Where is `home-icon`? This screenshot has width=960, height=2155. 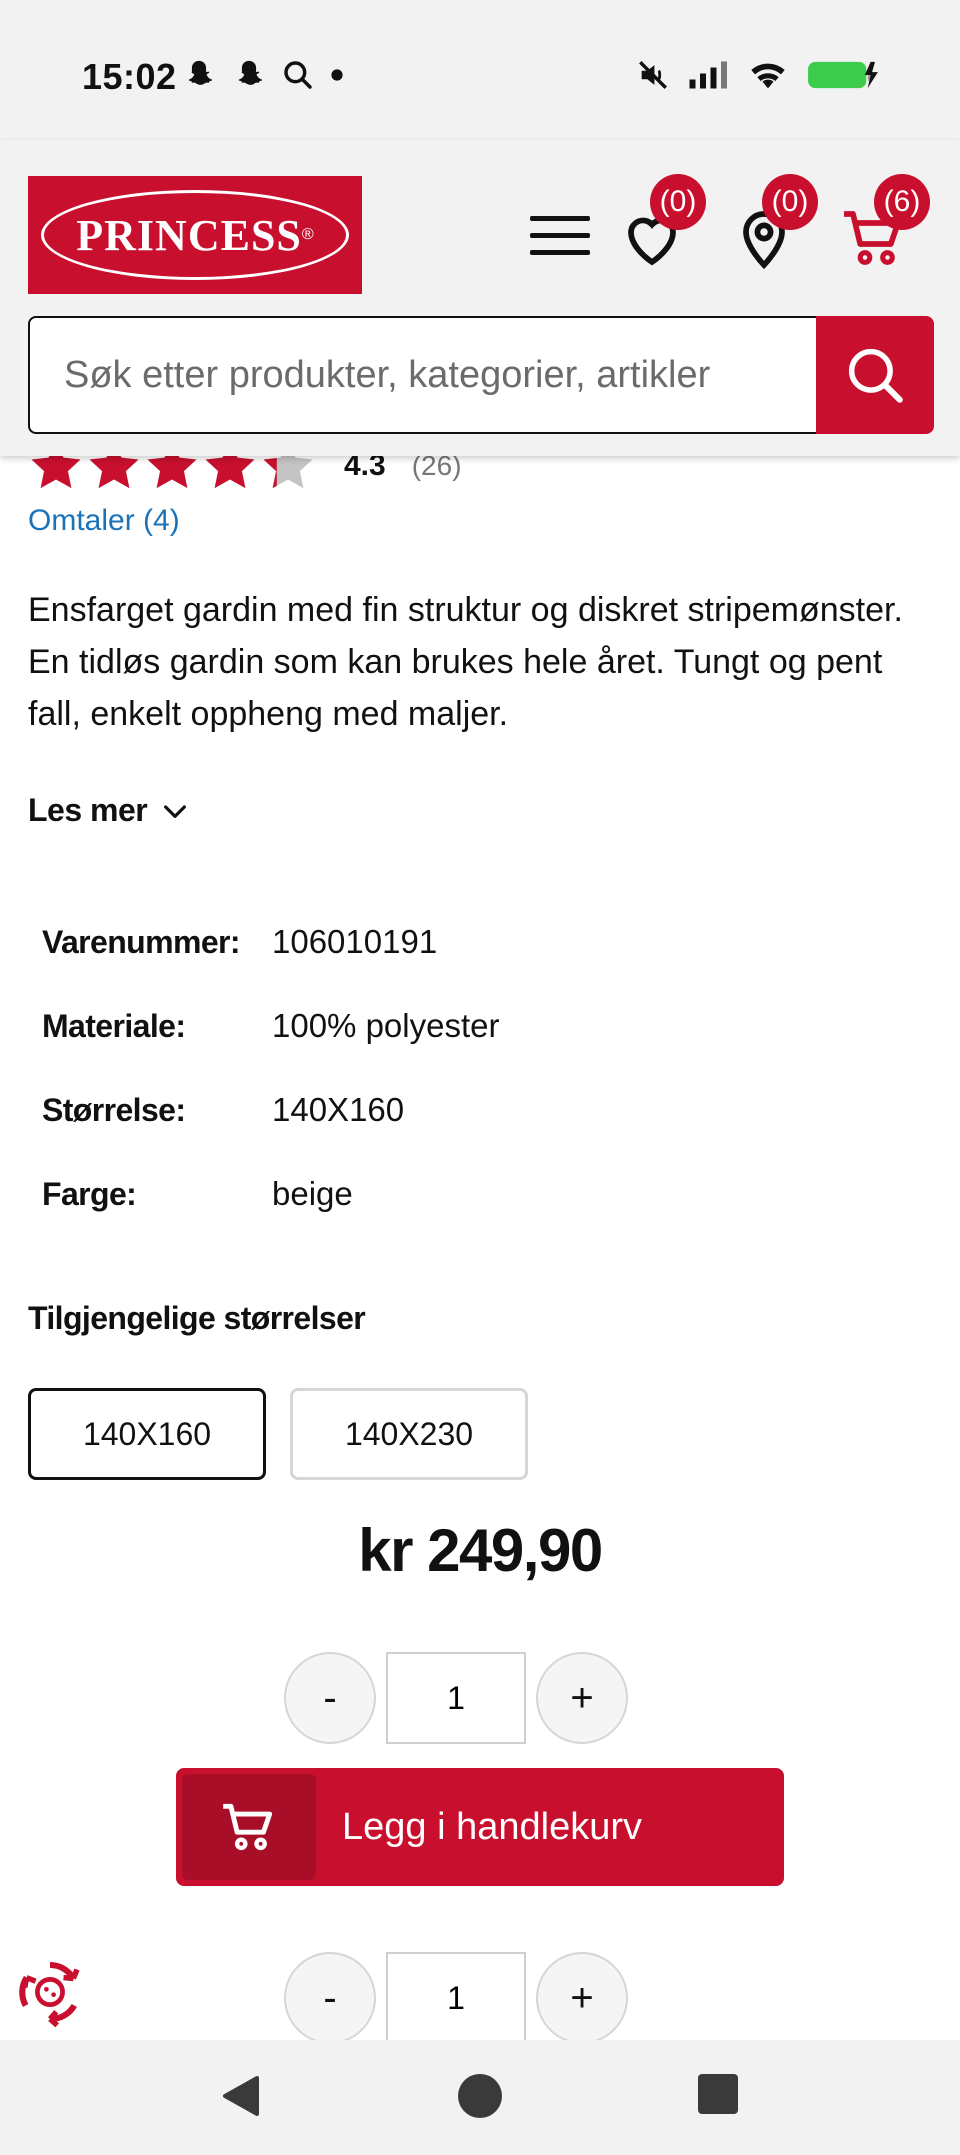 home-icon is located at coordinates (480, 2096).